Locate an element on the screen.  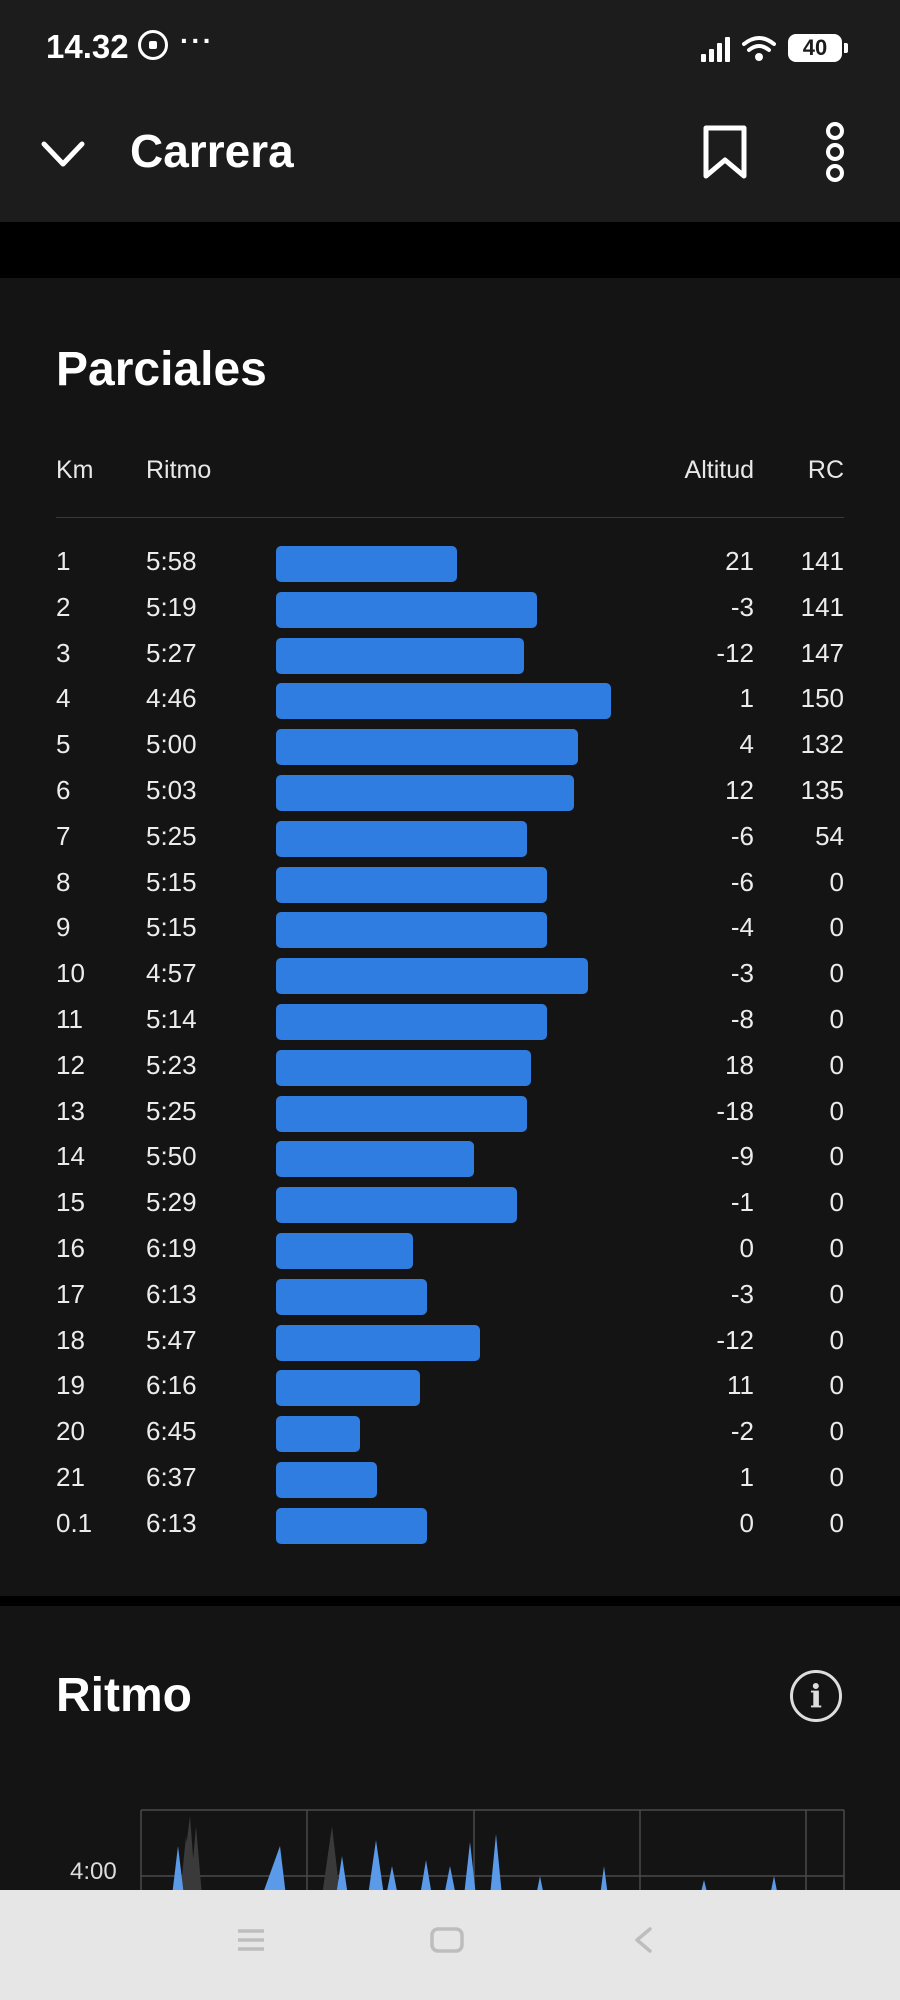
split-row: 10 4:57 -3 0 is located at coordinates (450, 975).